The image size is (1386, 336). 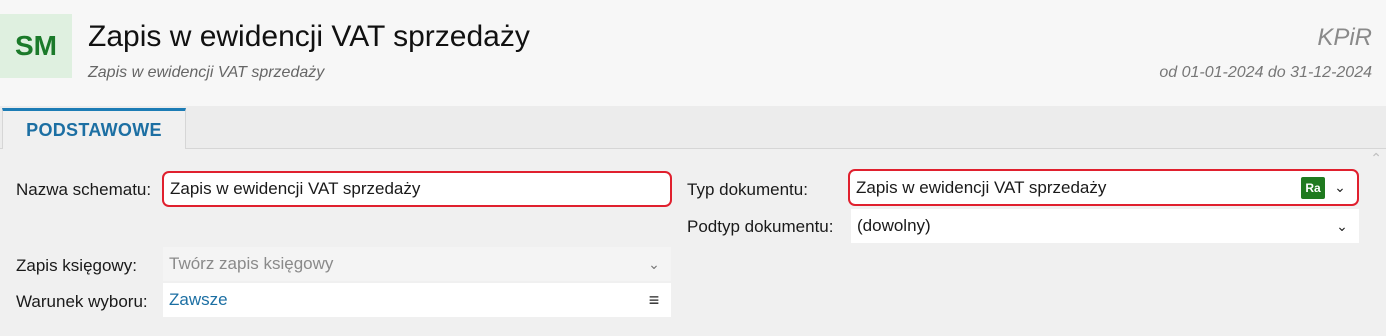 I want to click on page-subtitle: Zapis w ewidencji VAT sprzedaży, so click(x=206, y=72).